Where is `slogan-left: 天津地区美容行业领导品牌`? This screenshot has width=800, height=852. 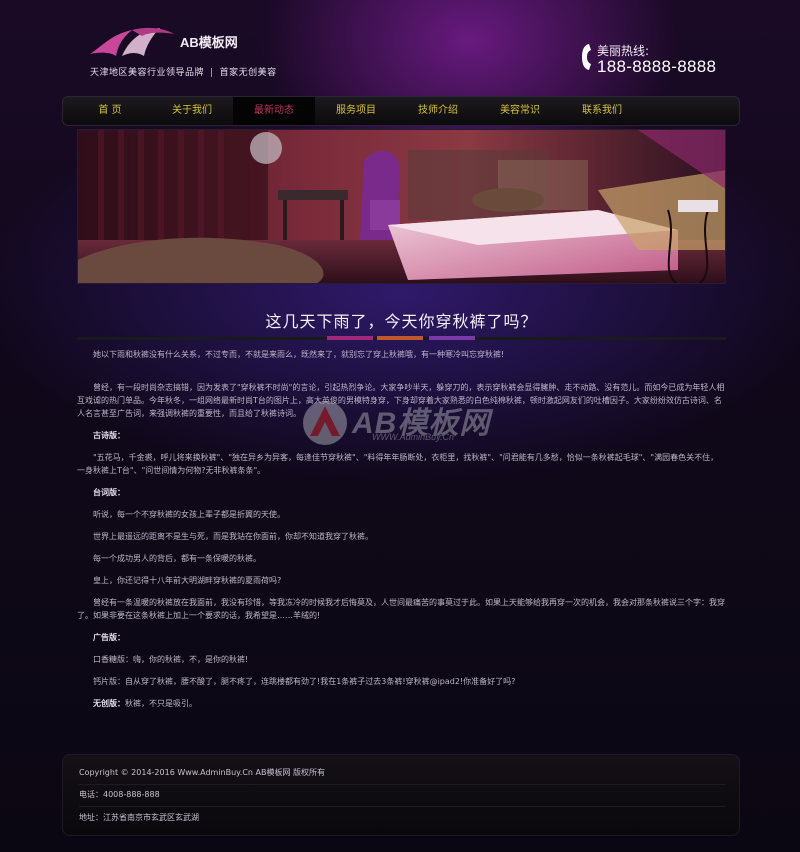 slogan-left: 天津地区美容行业领导品牌 is located at coordinates (147, 73).